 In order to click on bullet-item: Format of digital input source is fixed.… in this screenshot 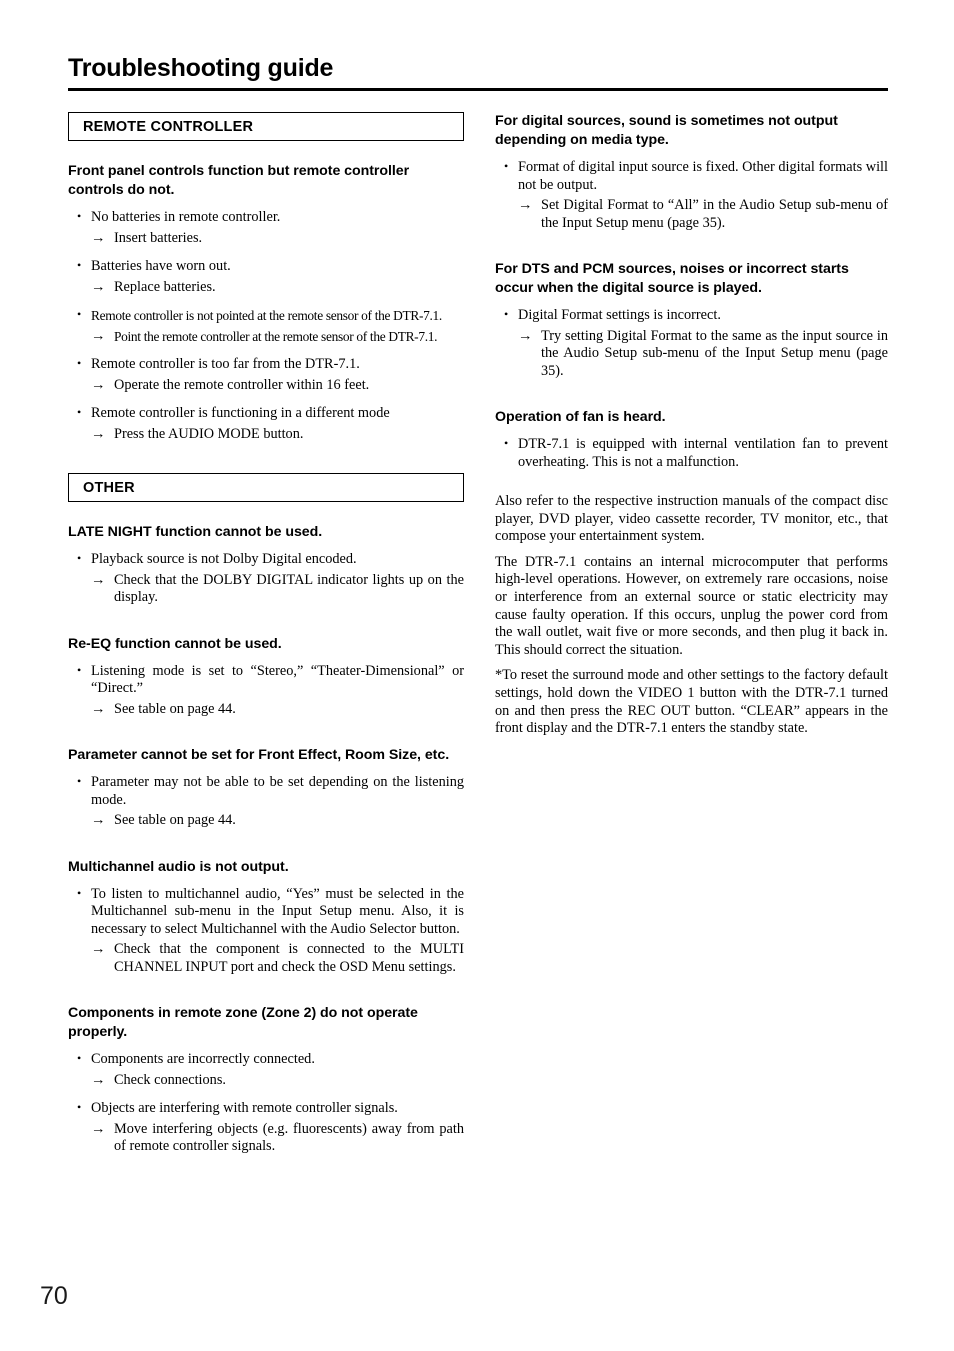, I will do `click(691, 176)`.